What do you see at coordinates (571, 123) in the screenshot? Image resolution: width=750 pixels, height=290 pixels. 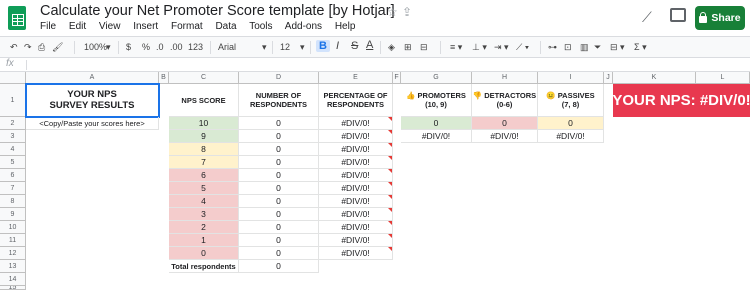 I see `passives-count: 0` at bounding box center [571, 123].